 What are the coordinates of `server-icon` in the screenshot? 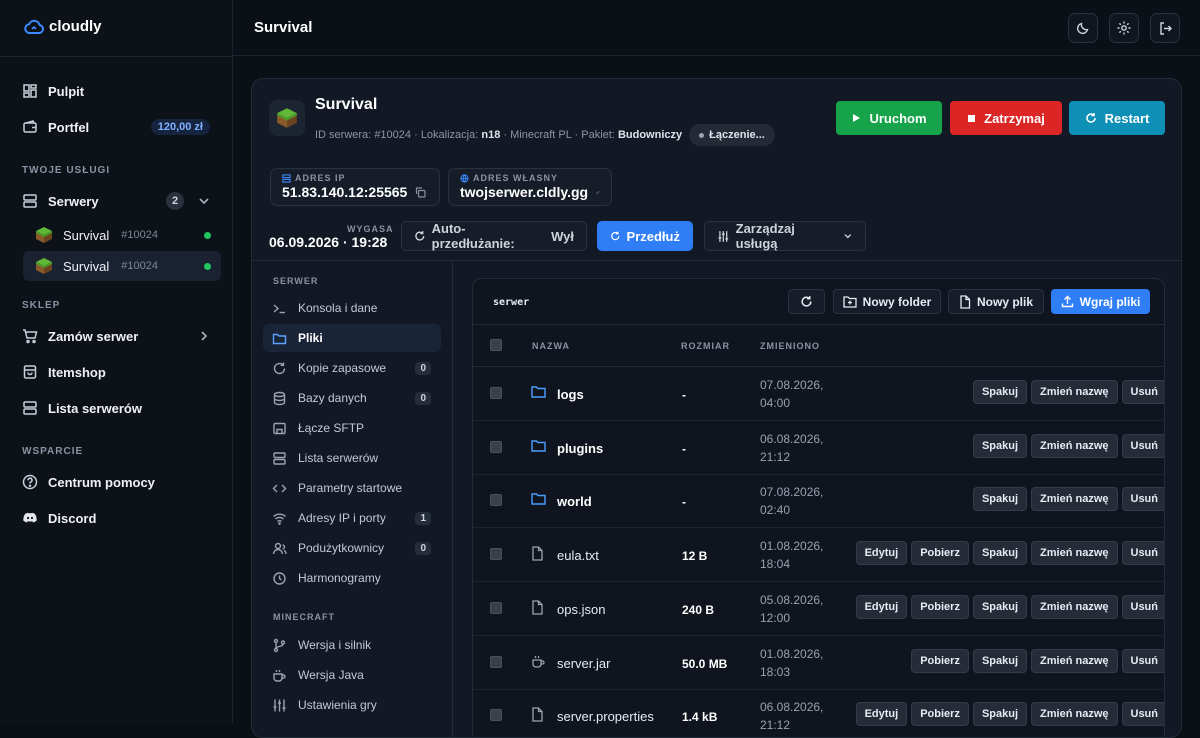 It's located at (30, 201).